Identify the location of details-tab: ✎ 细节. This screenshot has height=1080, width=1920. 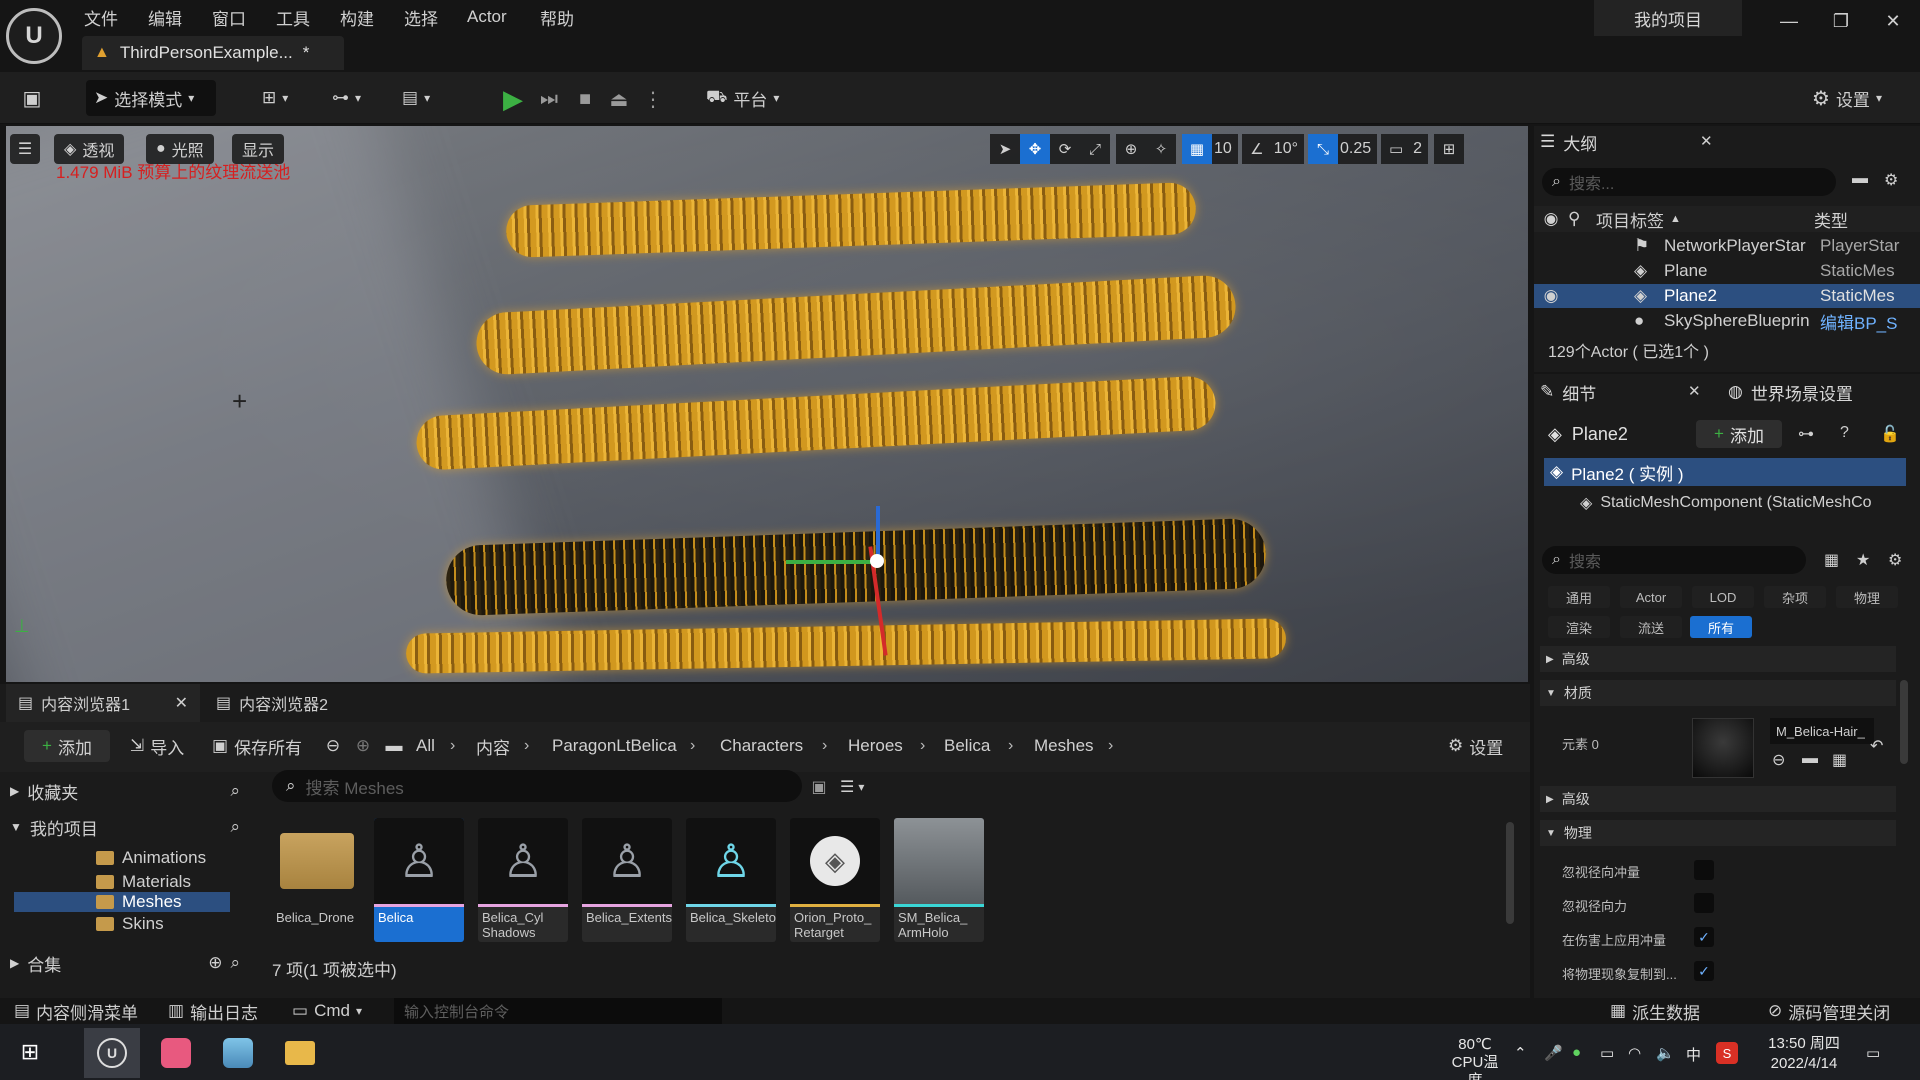
(1568, 392).